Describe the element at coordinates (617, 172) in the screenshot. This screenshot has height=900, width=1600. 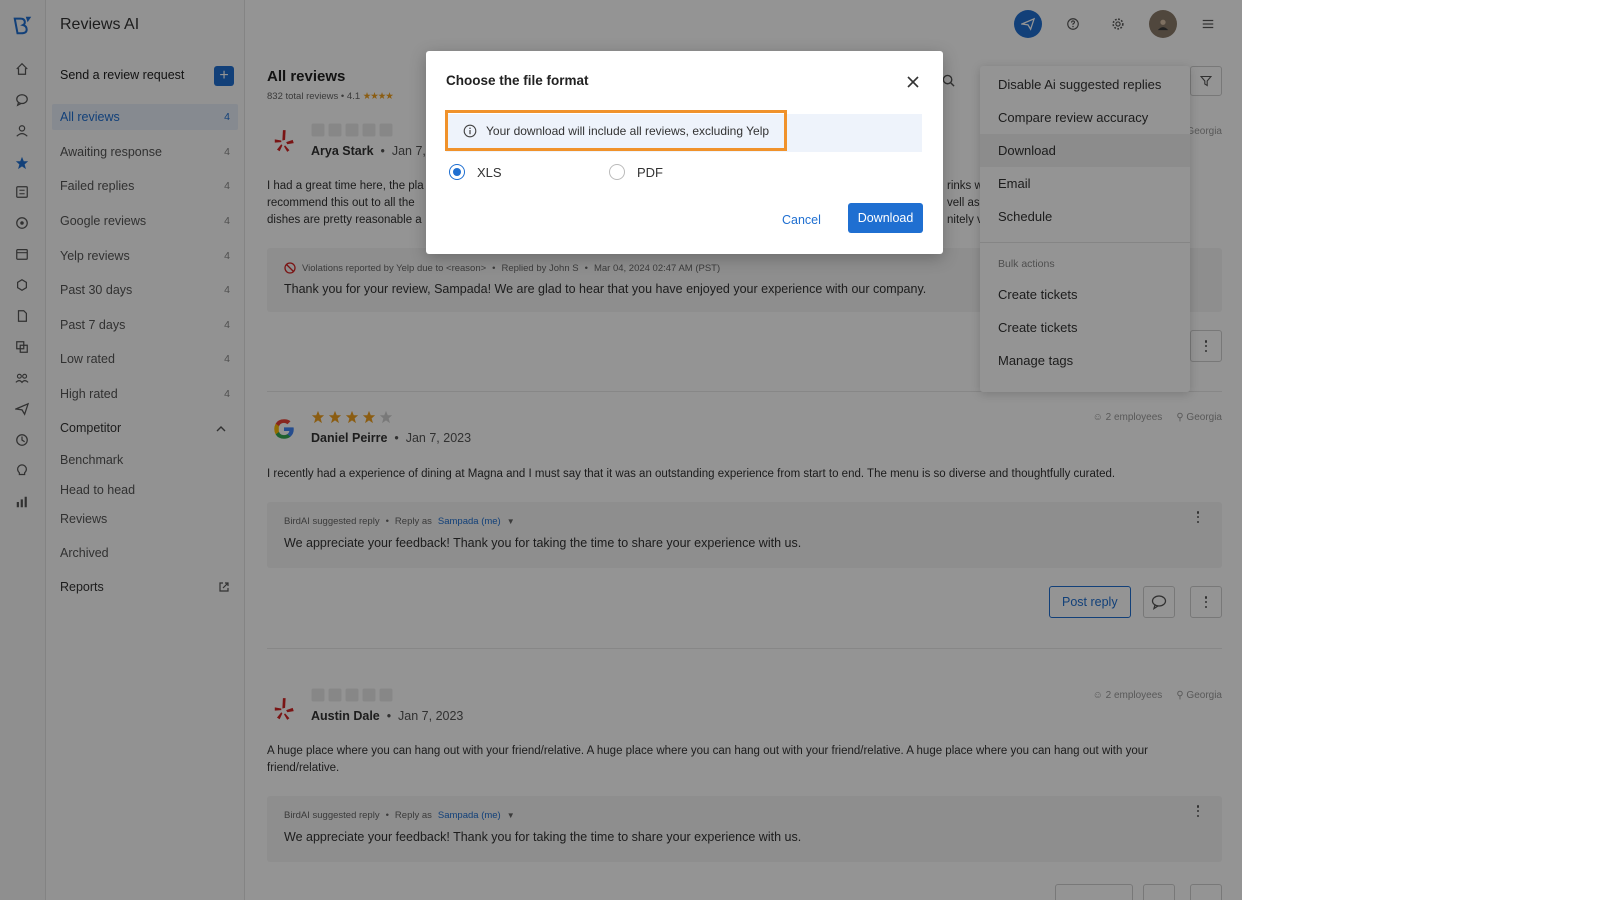
I see `radio-unselected` at that location.